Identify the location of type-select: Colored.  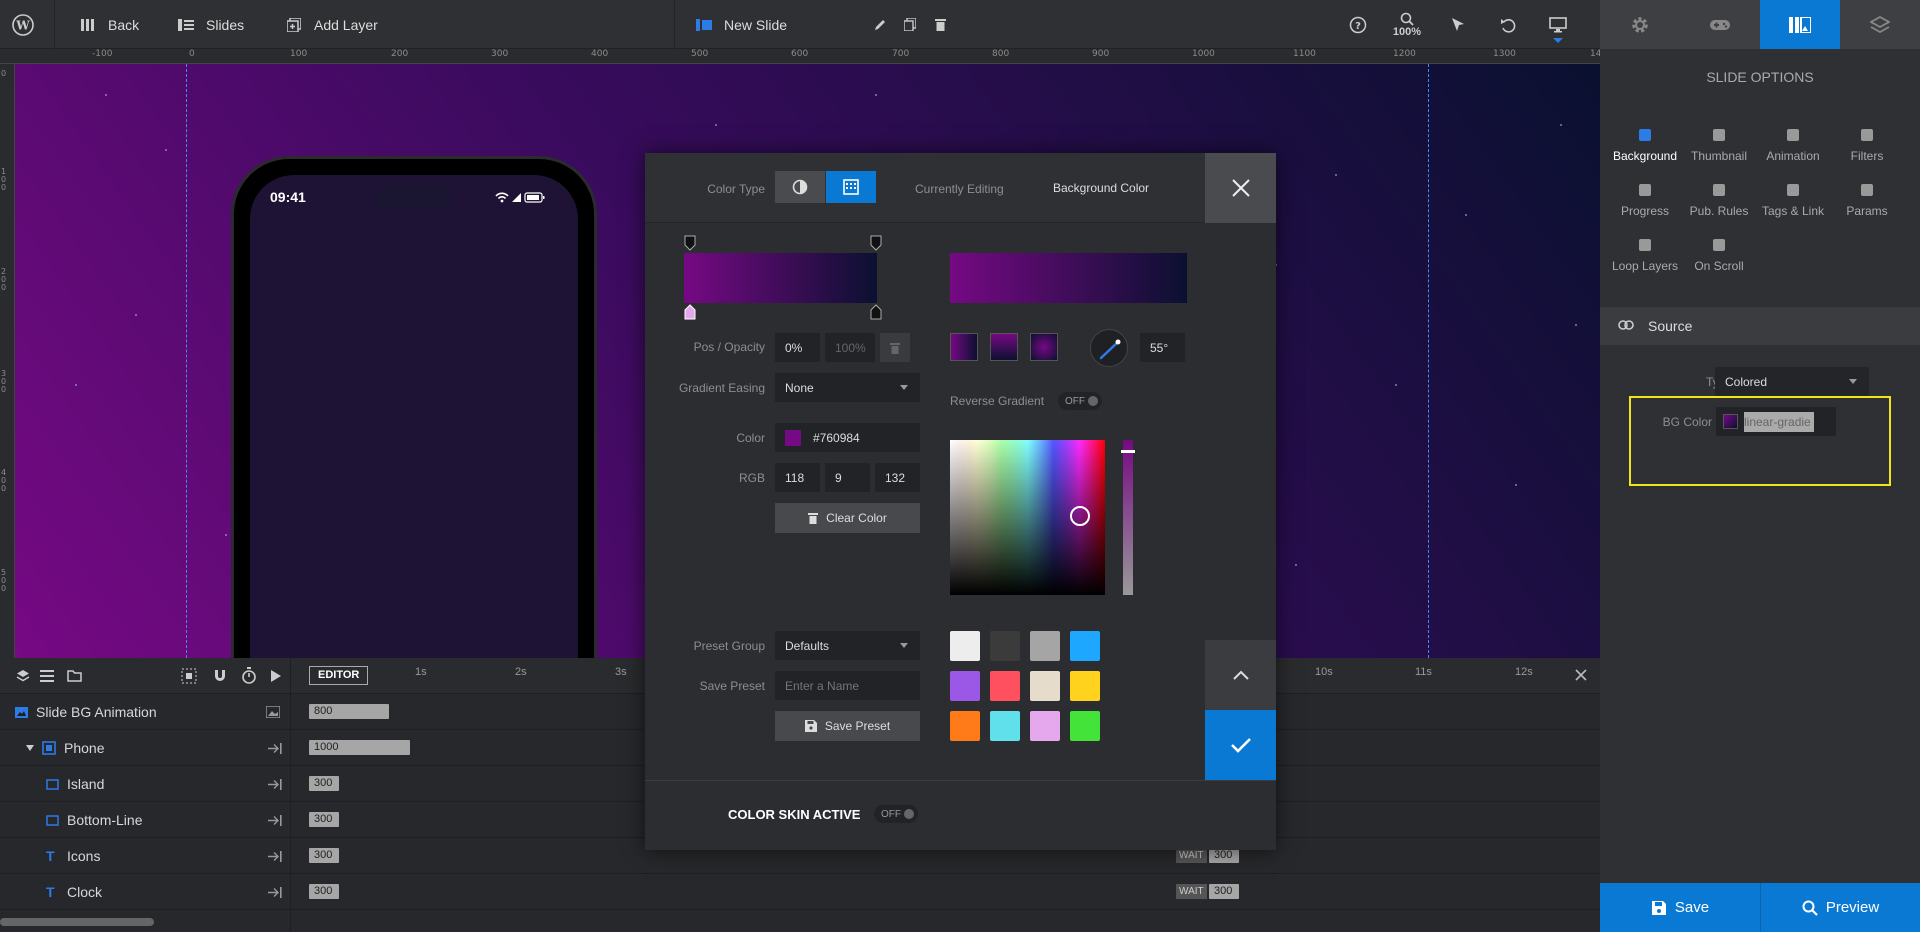
(1792, 381).